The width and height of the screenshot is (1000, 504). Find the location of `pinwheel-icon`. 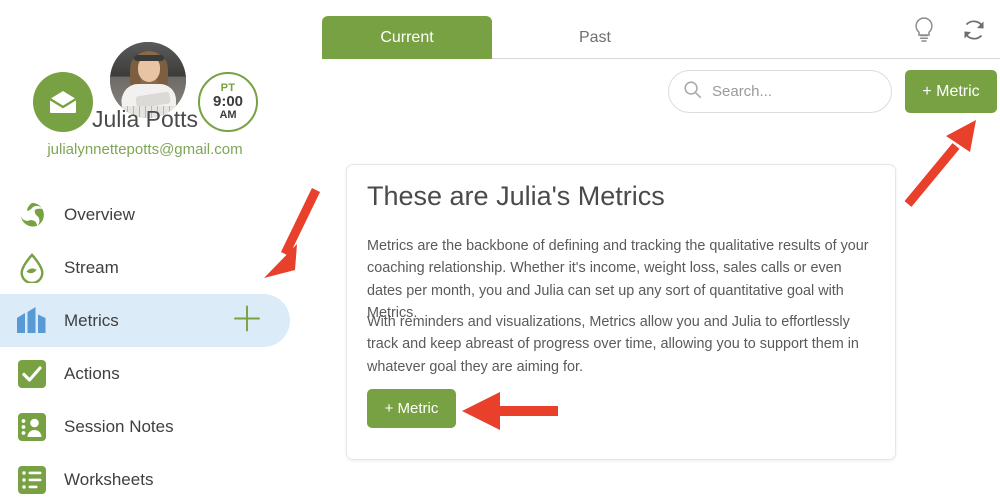

pinwheel-icon is located at coordinates (32, 215).